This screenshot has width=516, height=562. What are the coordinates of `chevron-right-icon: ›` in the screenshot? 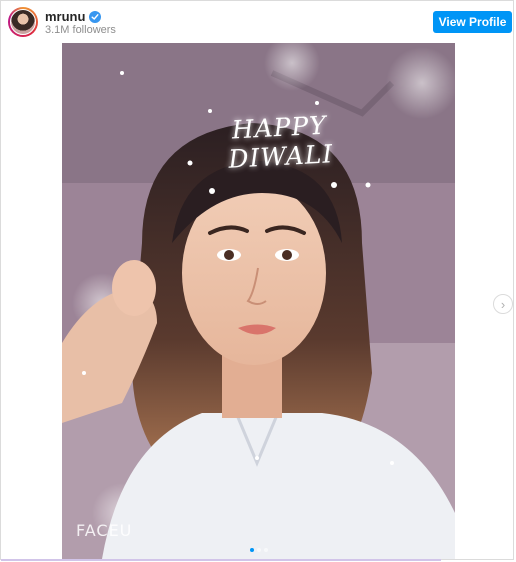 It's located at (503, 304).